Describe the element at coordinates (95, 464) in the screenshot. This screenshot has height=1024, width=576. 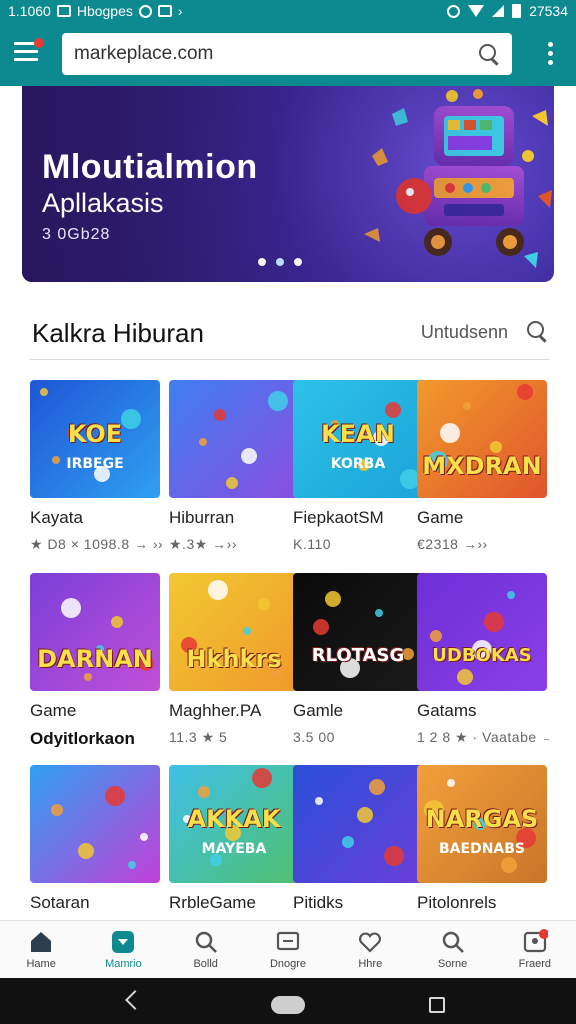
I see `app-thumbnail-subtitle: IRBEGE` at that location.